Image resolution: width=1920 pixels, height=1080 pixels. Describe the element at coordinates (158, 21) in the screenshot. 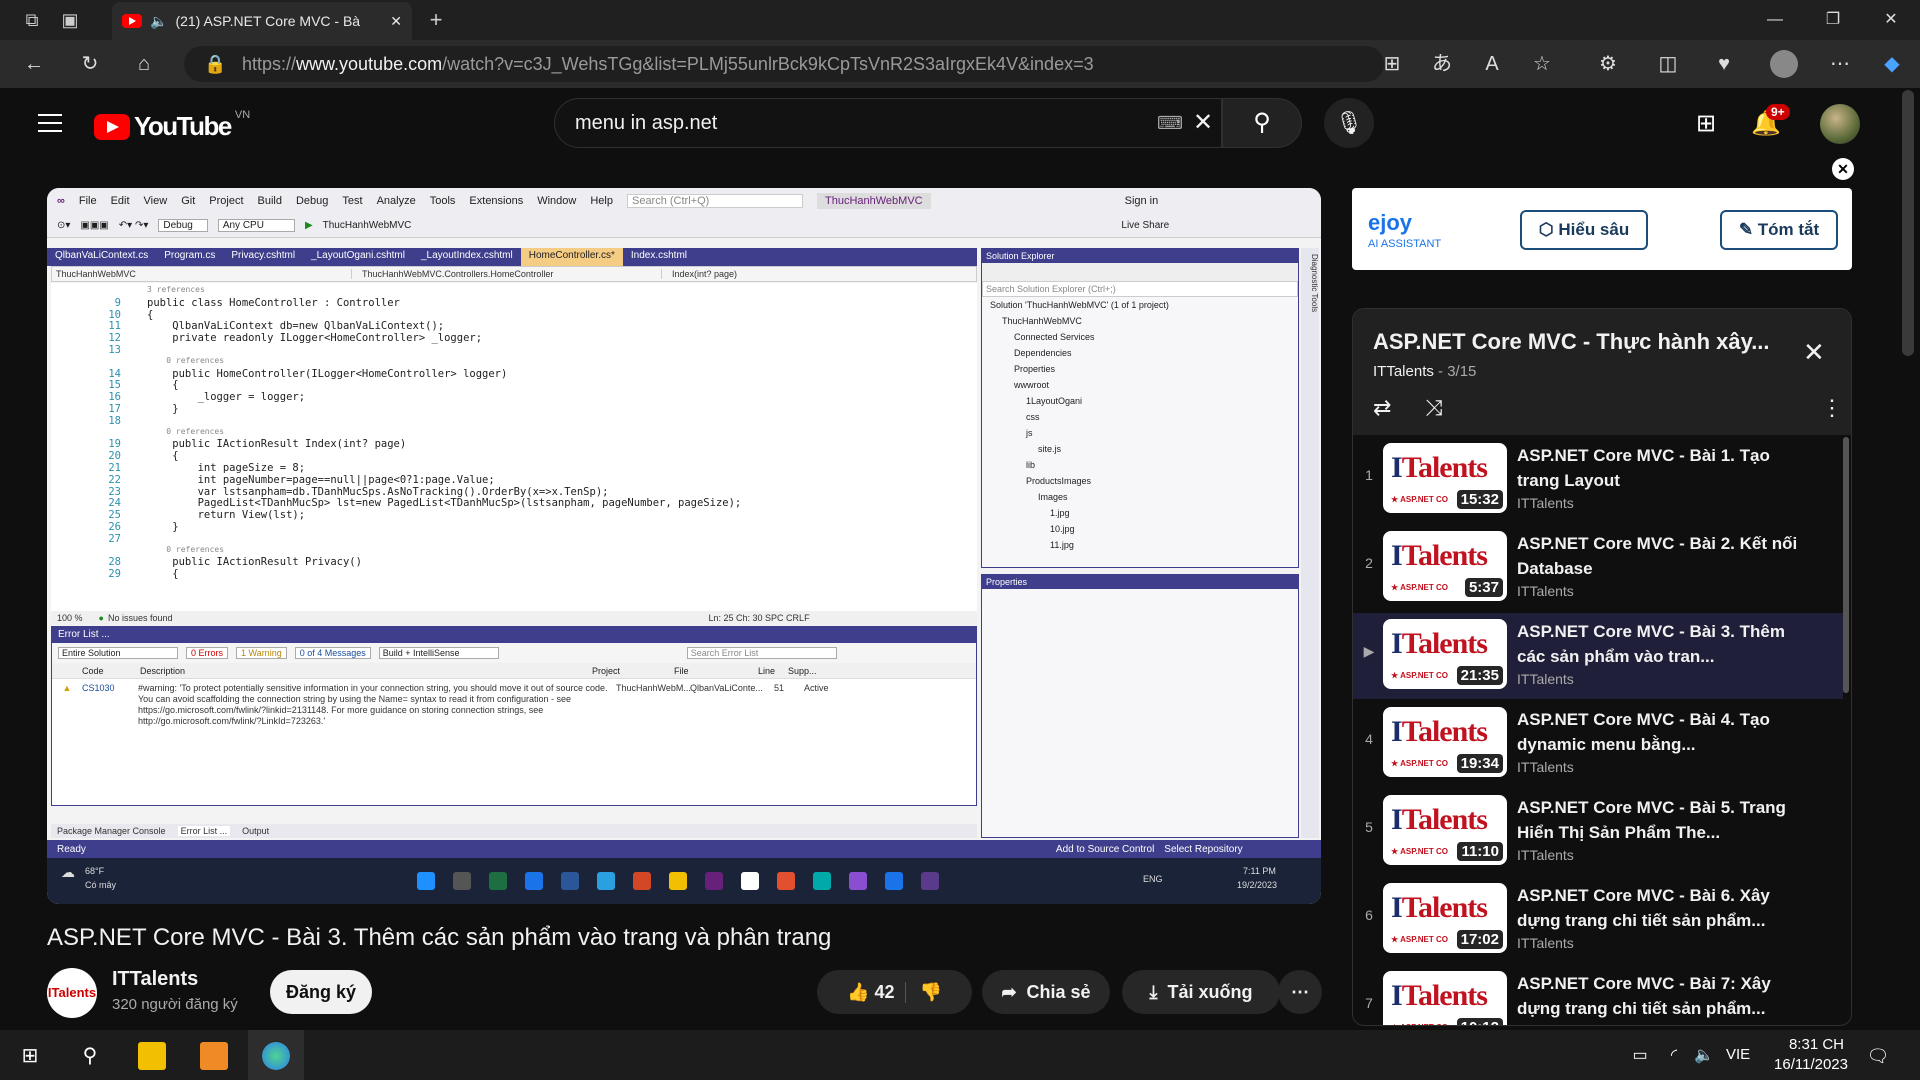

I see `speaker-icon: 🔈` at that location.